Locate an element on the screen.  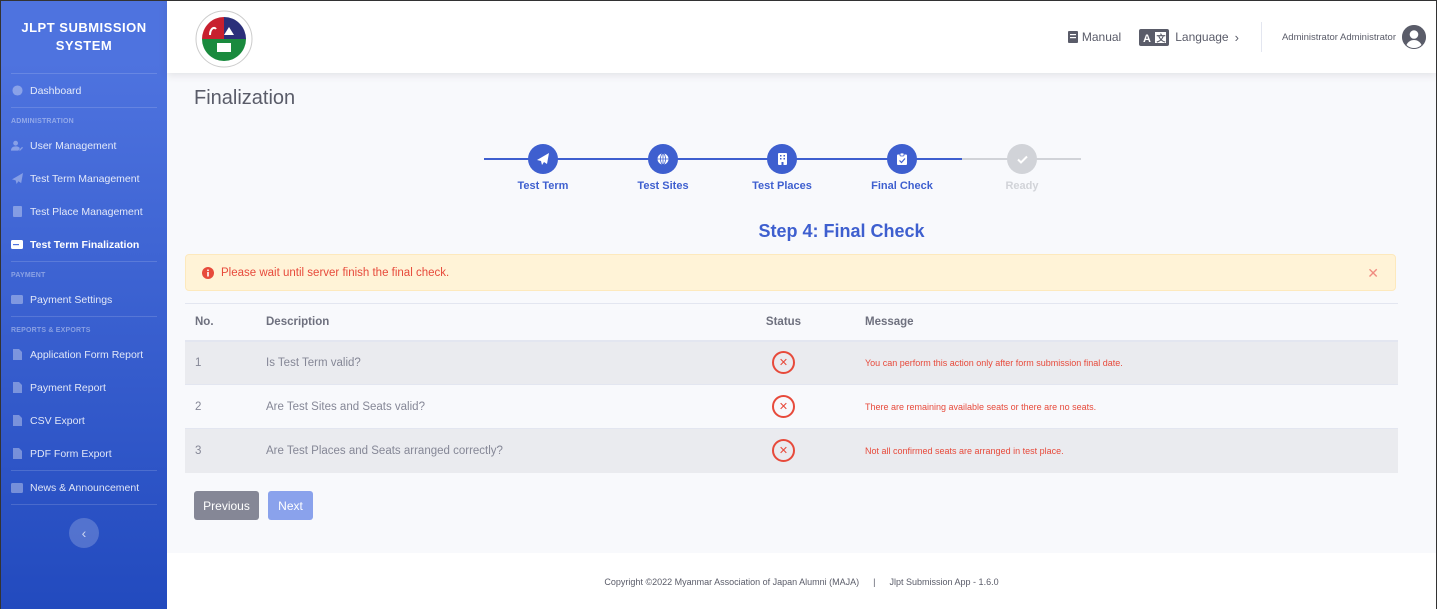
row-number: 2 is located at coordinates (220, 406).